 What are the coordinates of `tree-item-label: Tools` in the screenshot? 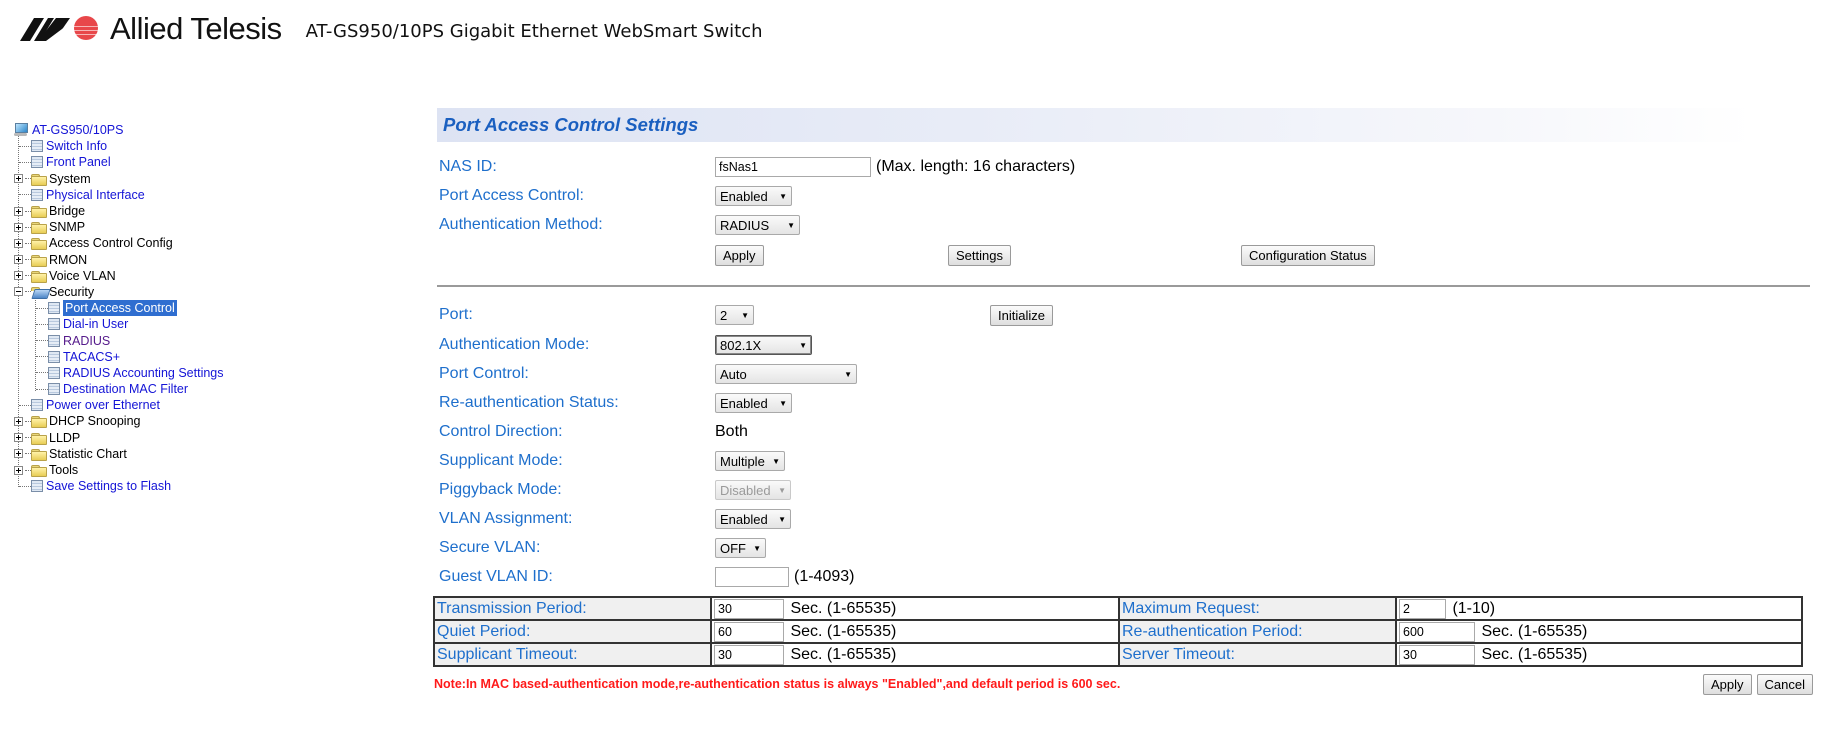 It's located at (63, 470).